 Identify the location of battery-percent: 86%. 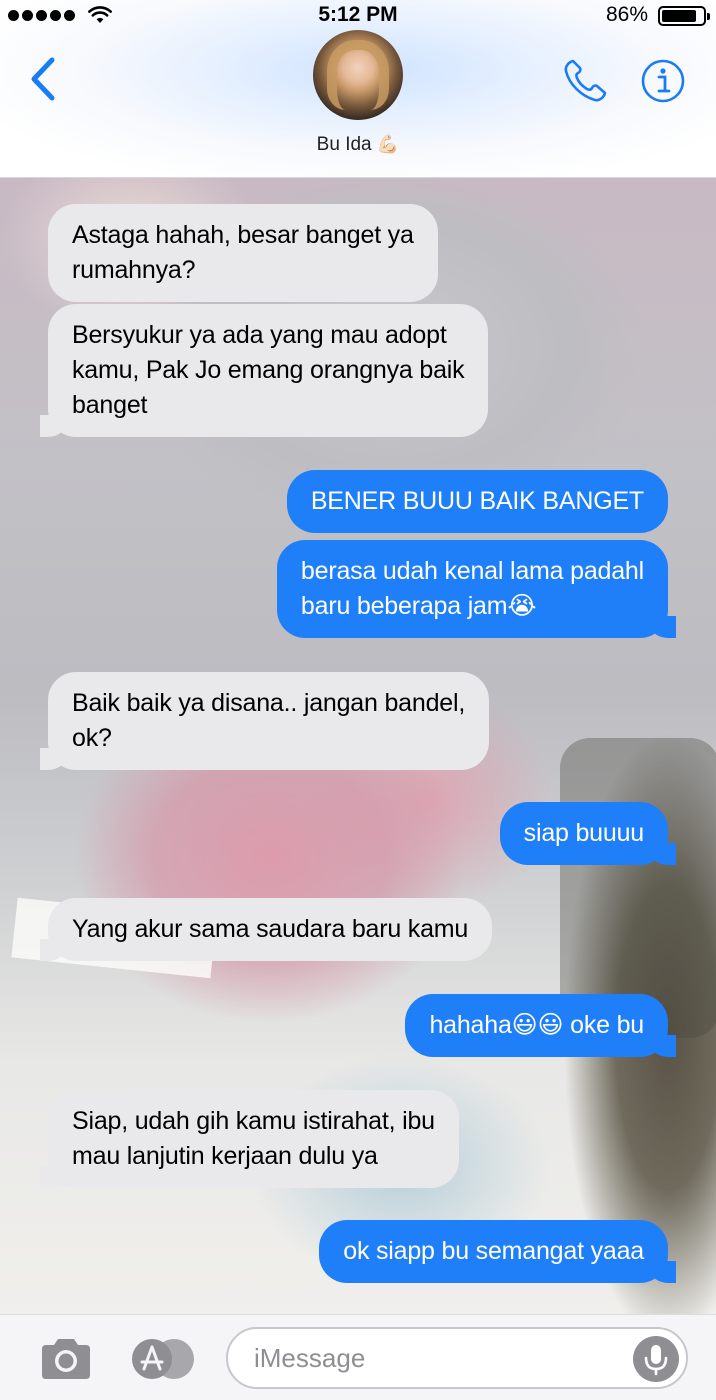
(626, 14).